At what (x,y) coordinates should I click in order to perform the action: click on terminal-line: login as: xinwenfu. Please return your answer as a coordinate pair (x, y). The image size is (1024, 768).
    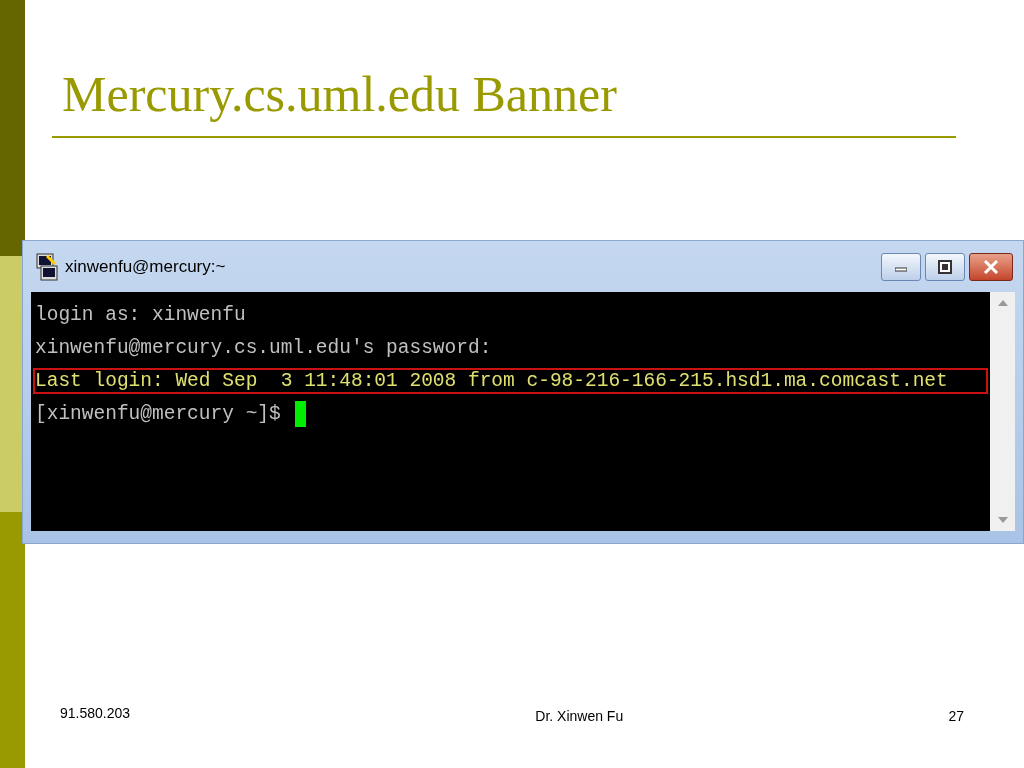
    Looking at the image, I should click on (140, 315).